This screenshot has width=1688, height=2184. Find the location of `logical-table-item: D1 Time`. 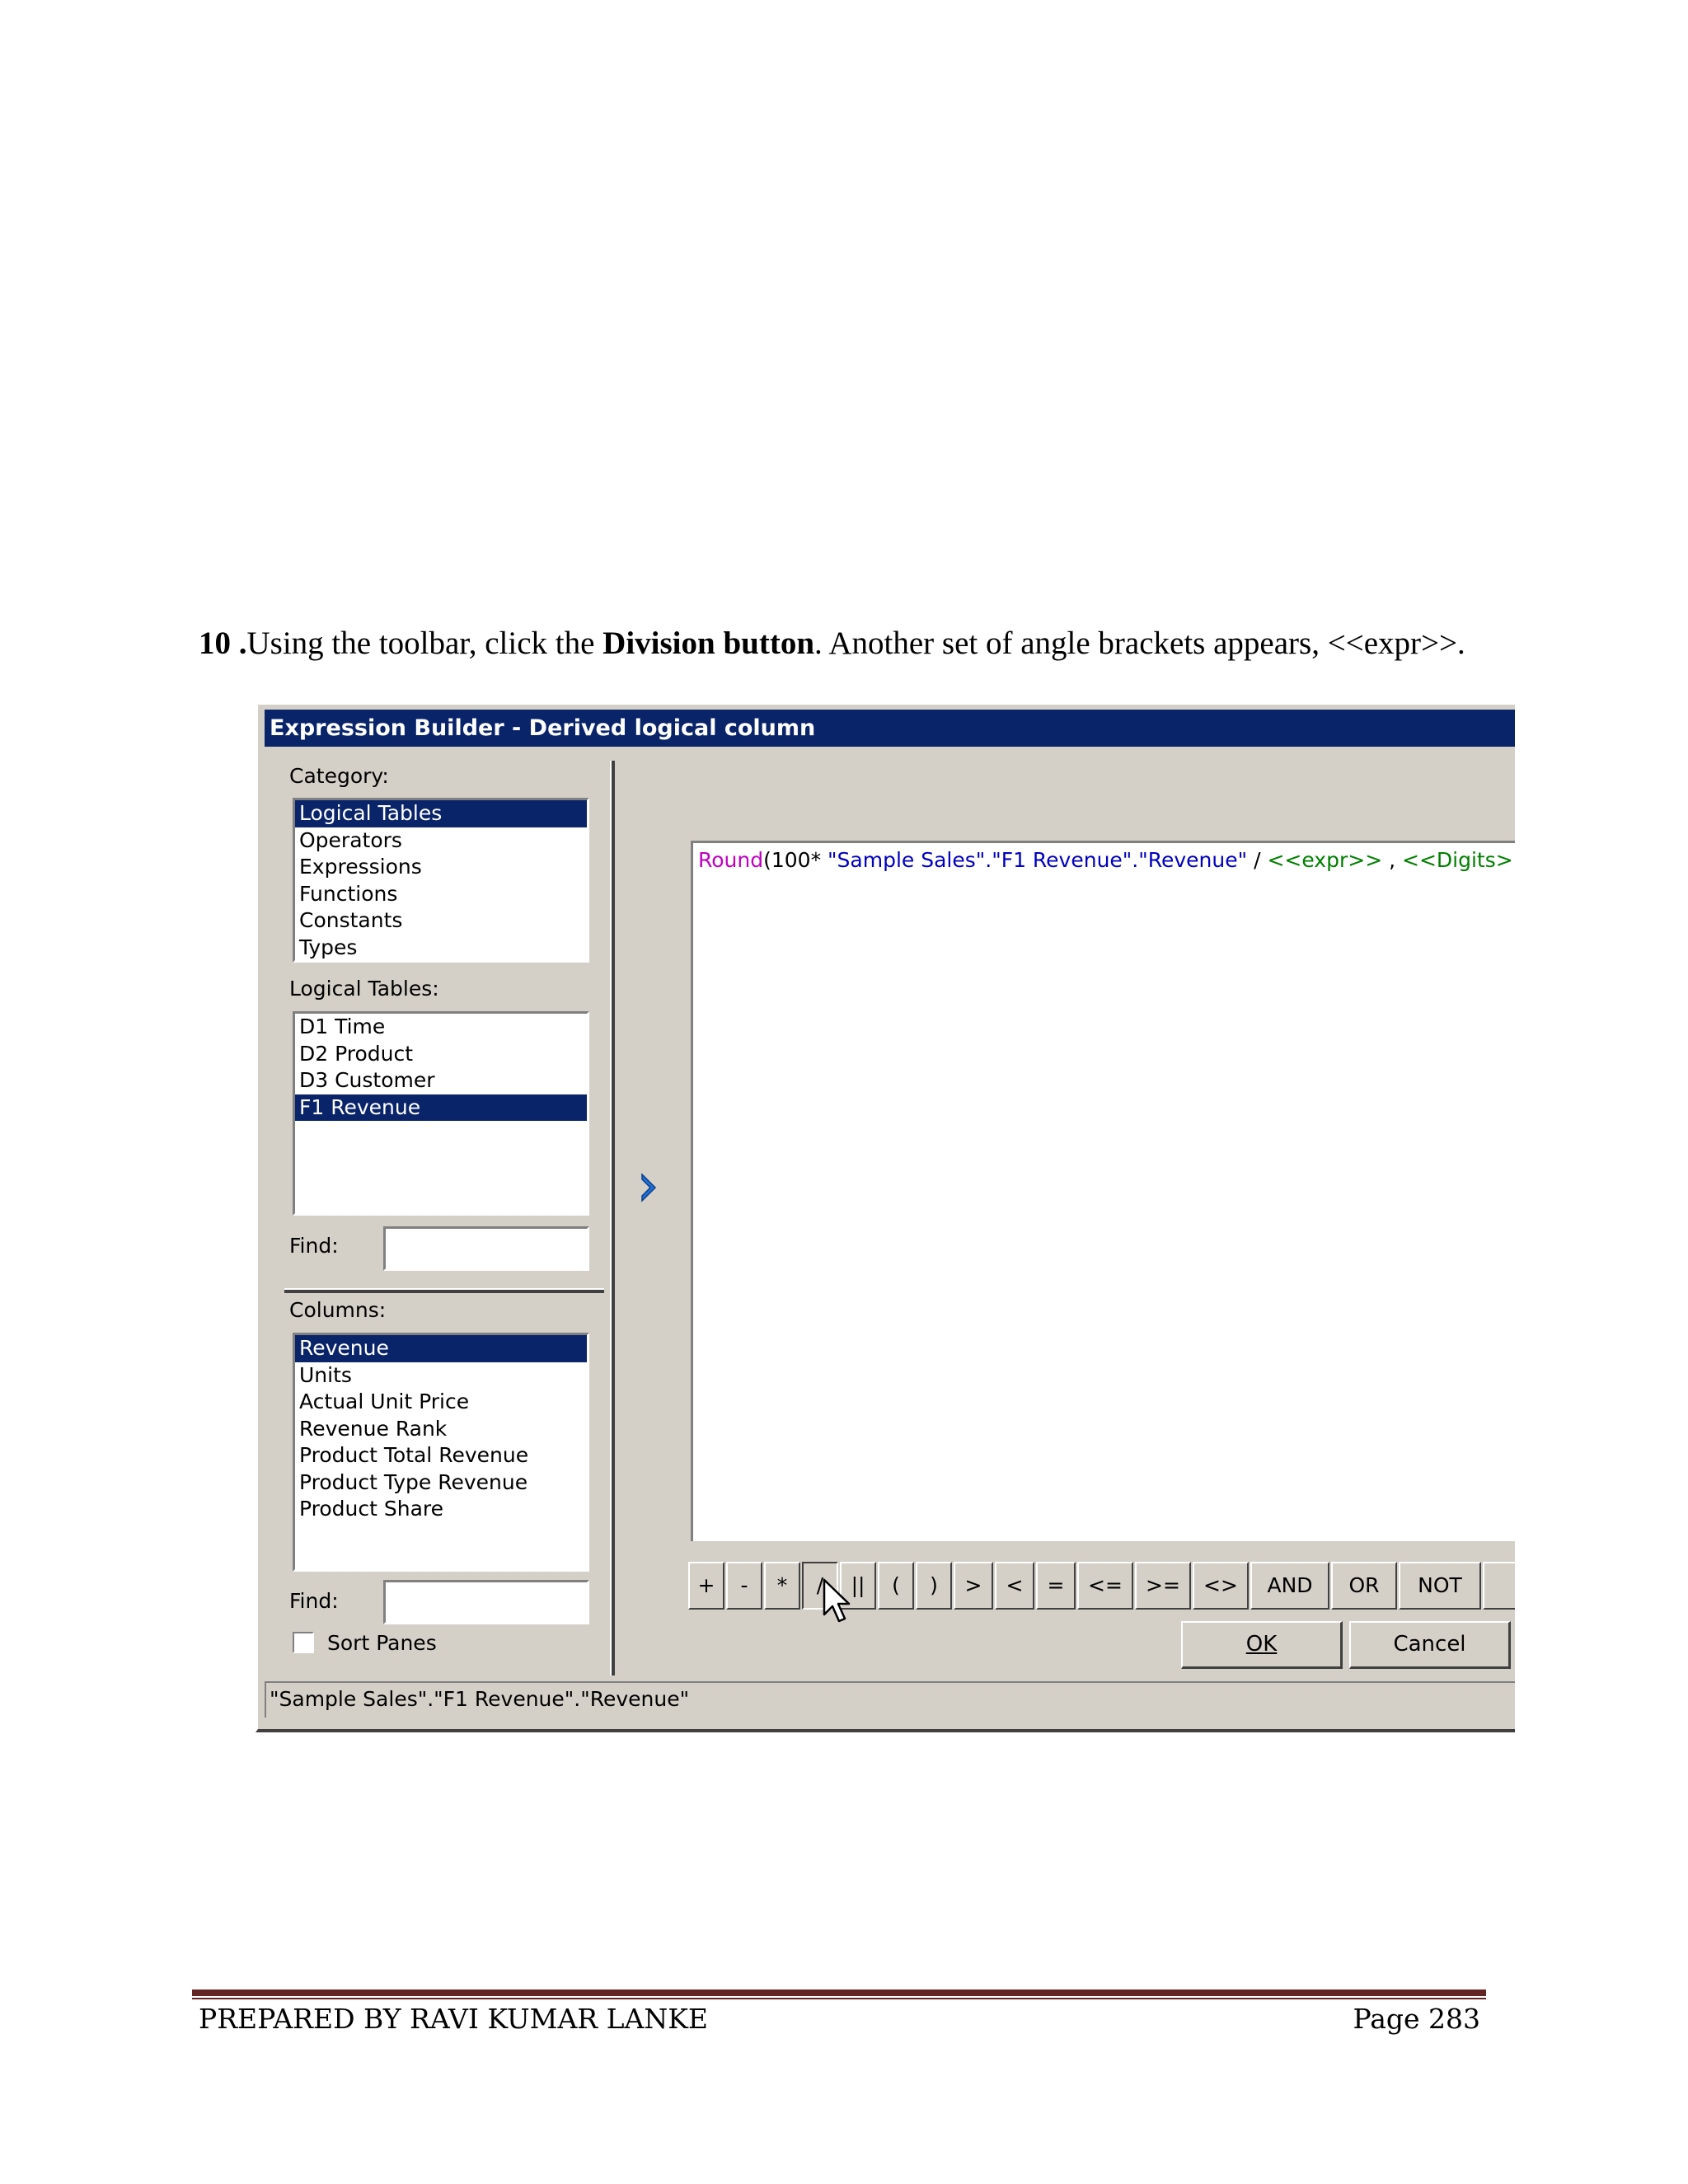

logical-table-item: D1 Time is located at coordinates (441, 1027).